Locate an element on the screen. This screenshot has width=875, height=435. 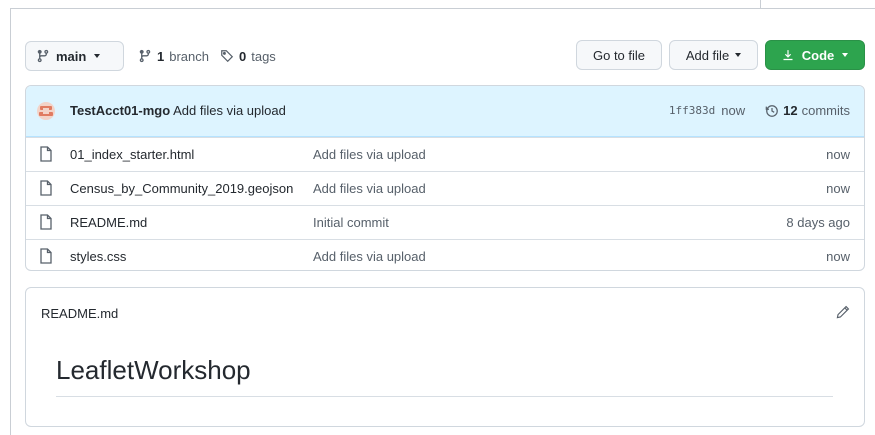
commit-word: commits is located at coordinates (825, 110).